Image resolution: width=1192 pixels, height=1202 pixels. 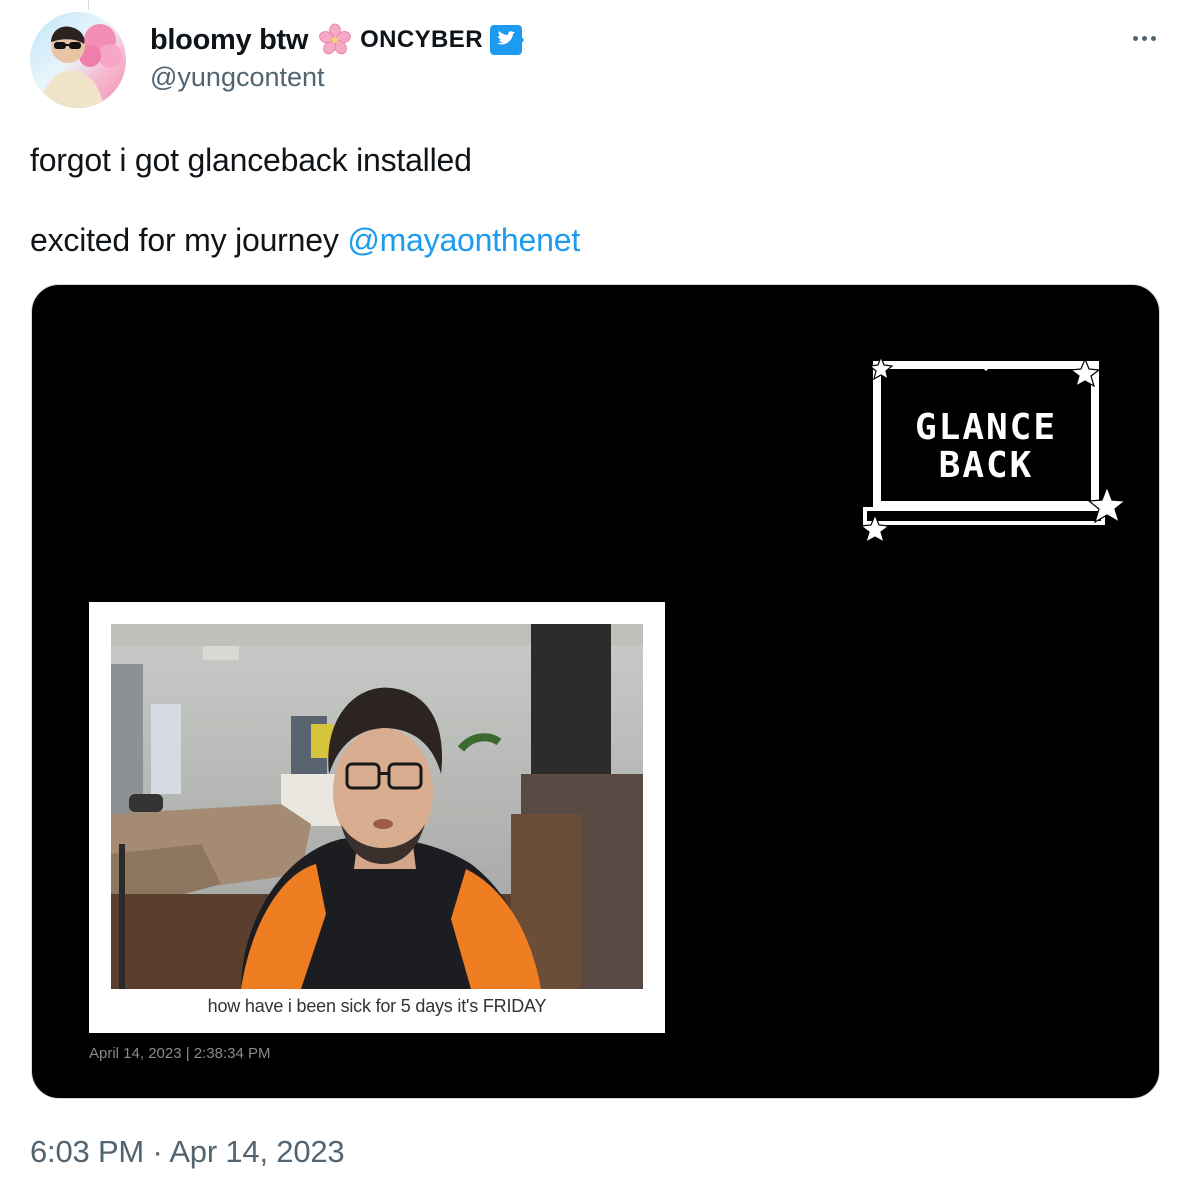 I want to click on avatar, so click(x=78, y=60).